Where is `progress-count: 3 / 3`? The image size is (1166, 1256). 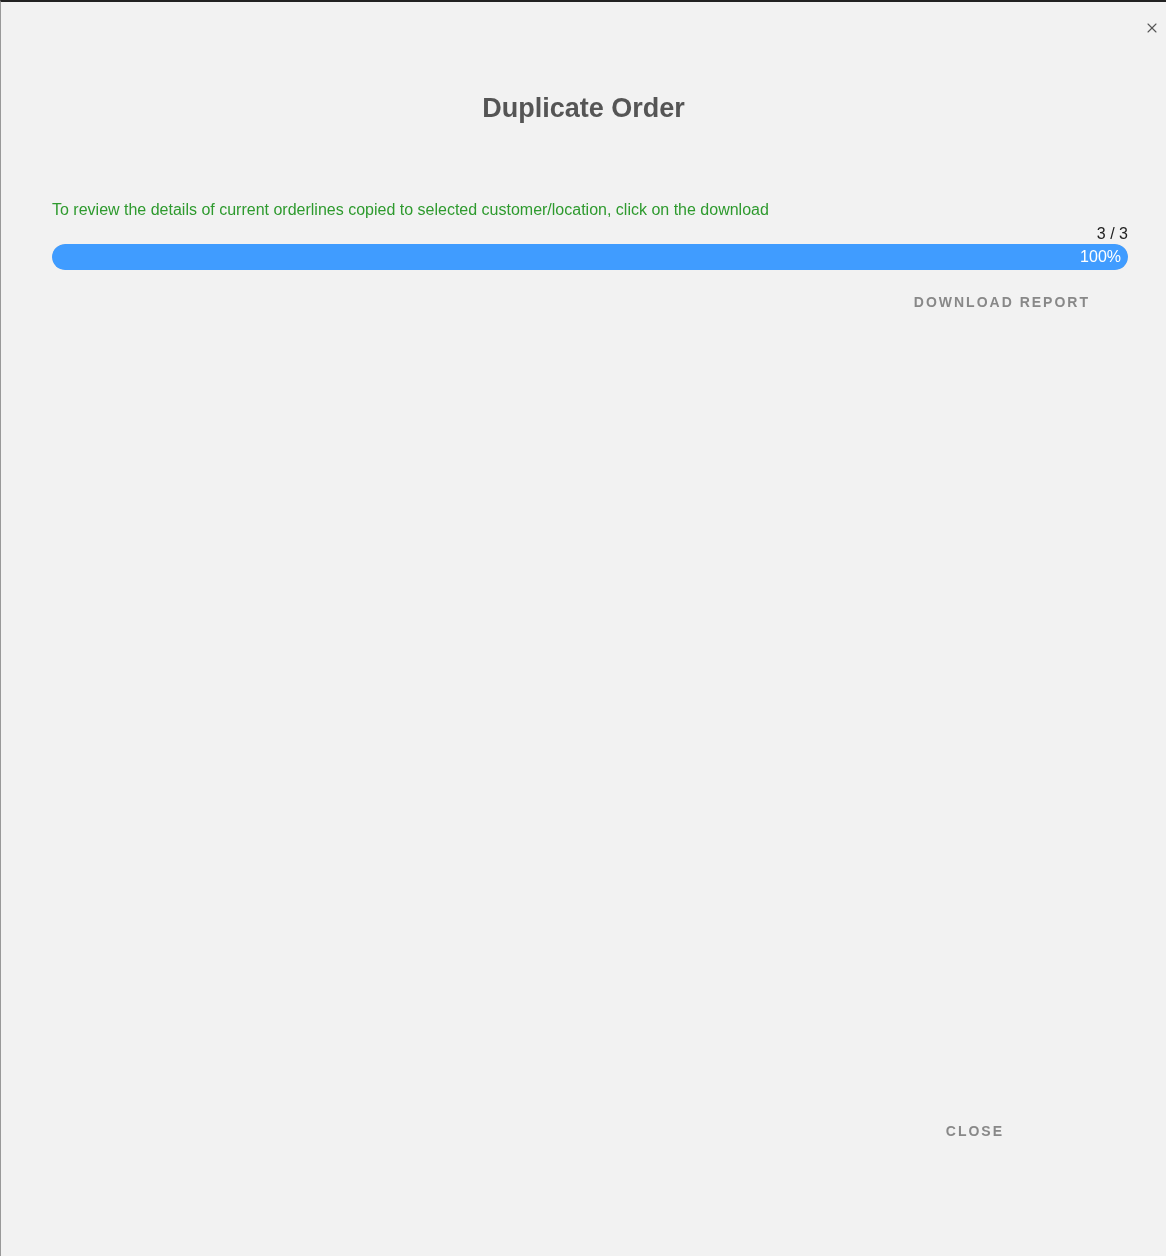 progress-count: 3 / 3 is located at coordinates (1112, 234).